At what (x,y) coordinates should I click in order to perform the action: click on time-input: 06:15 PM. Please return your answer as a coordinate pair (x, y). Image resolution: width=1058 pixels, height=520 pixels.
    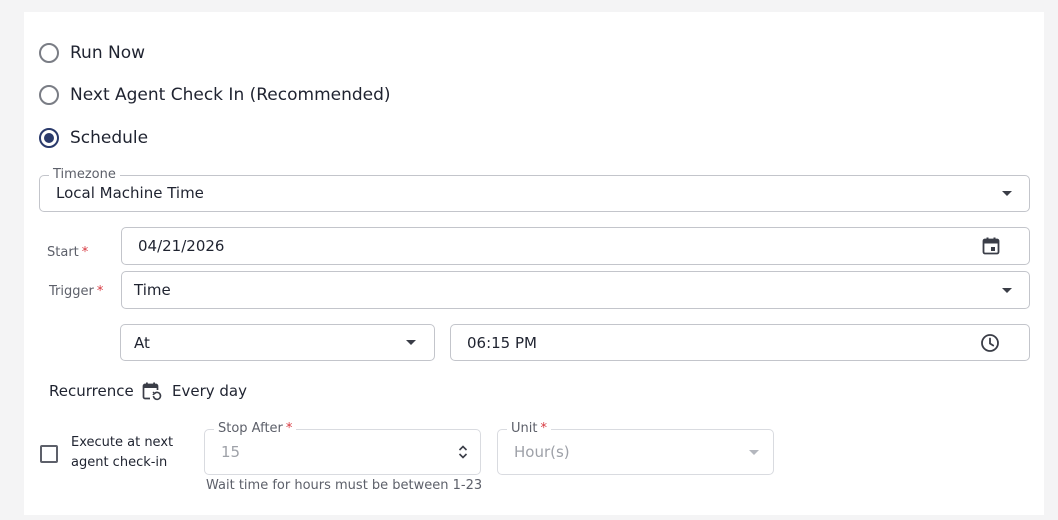
    Looking at the image, I should click on (740, 342).